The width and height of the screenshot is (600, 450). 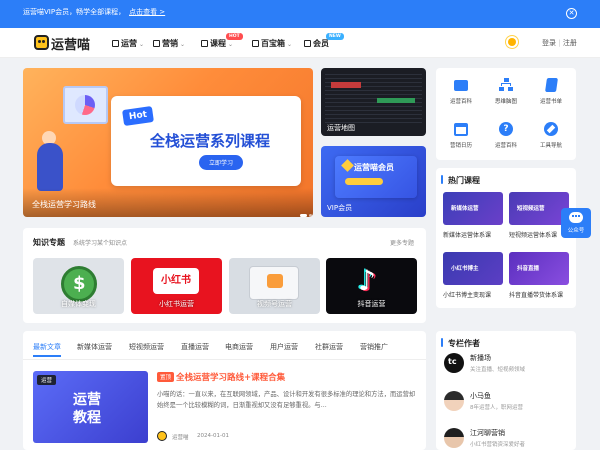 I want to click on pinned-tag: 置顶, so click(x=166, y=377).